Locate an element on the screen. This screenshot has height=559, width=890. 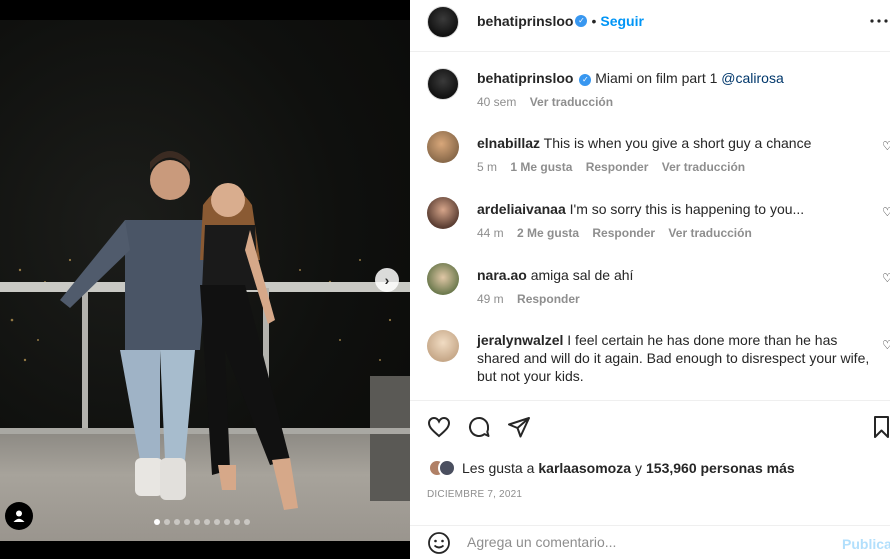
caption-mention-link: @calirosa is located at coordinates (752, 78).